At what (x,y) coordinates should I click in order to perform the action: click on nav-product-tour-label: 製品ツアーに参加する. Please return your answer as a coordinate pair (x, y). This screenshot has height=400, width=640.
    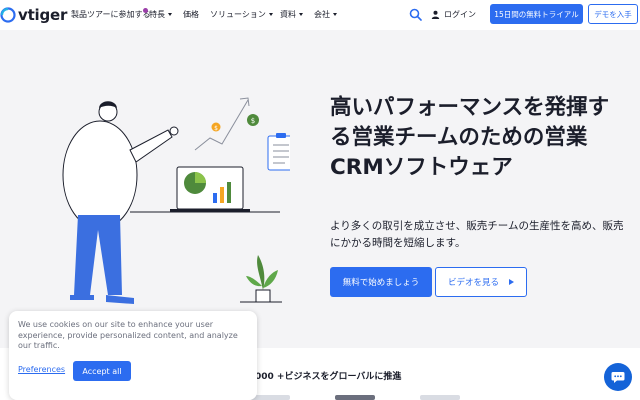
    Looking at the image, I should click on (111, 14).